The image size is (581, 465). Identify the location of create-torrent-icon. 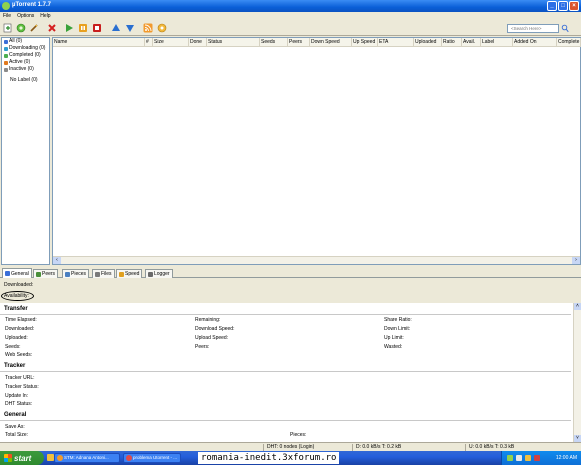
(34, 28).